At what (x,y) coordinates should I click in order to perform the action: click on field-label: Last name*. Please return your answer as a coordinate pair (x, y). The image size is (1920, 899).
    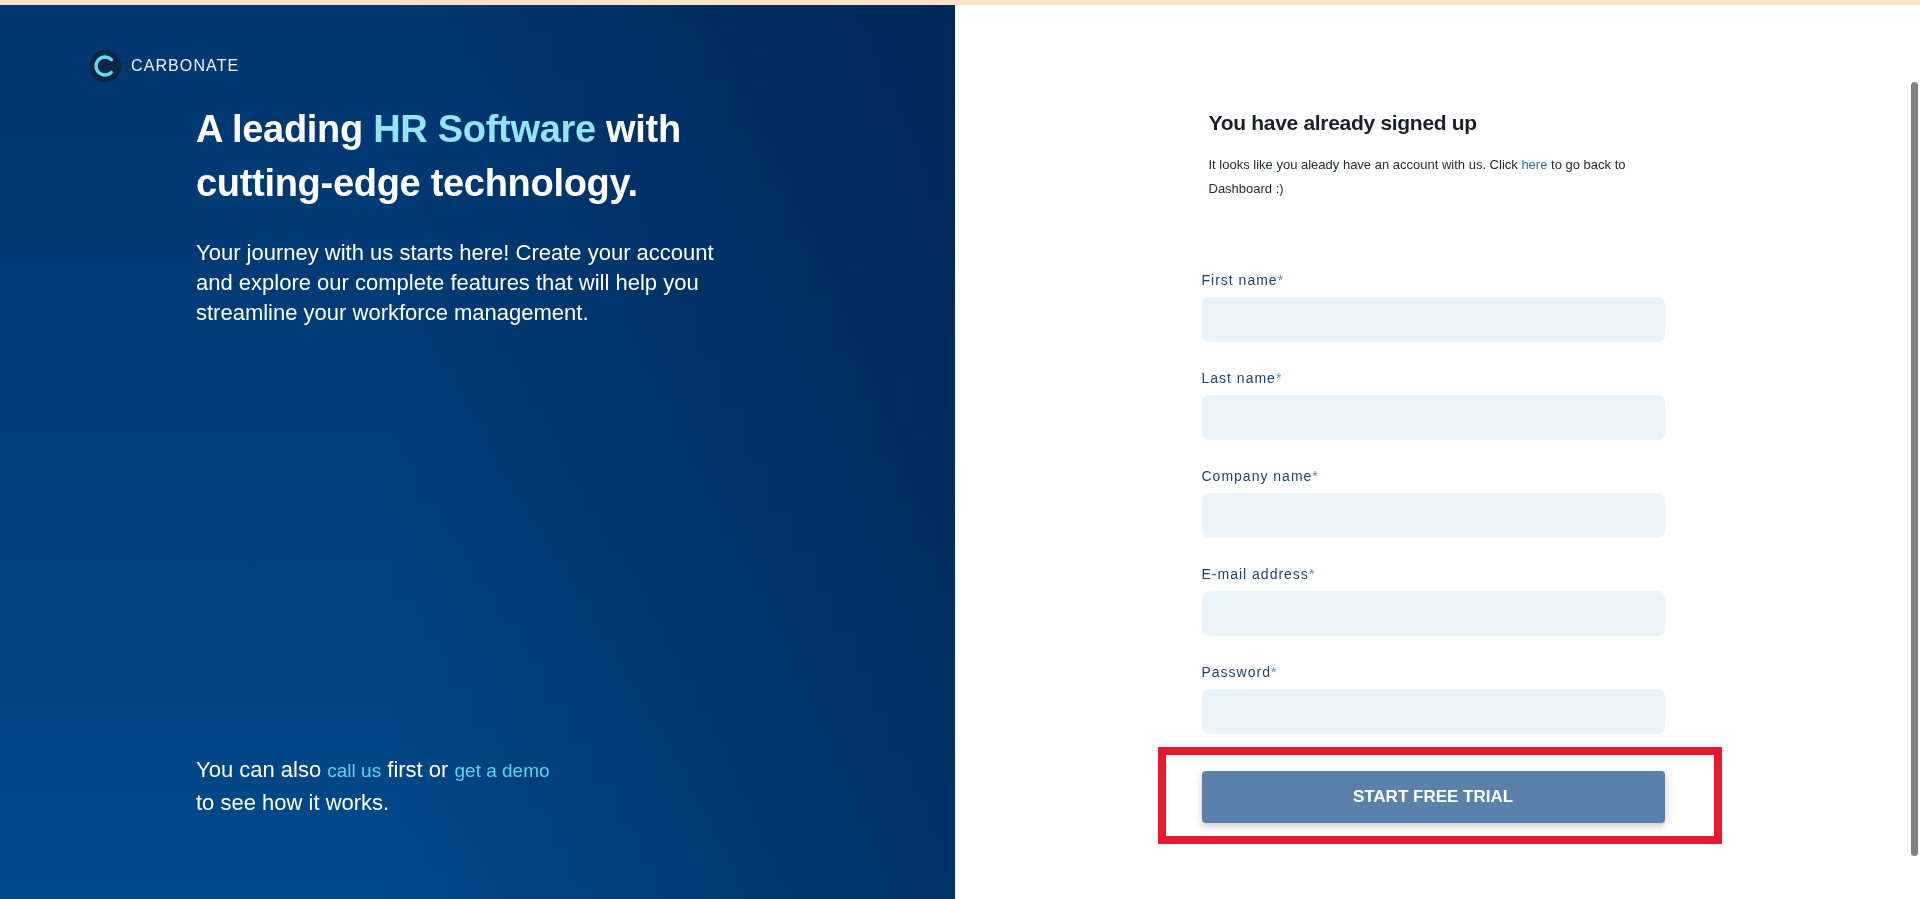
    Looking at the image, I should click on (1242, 378).